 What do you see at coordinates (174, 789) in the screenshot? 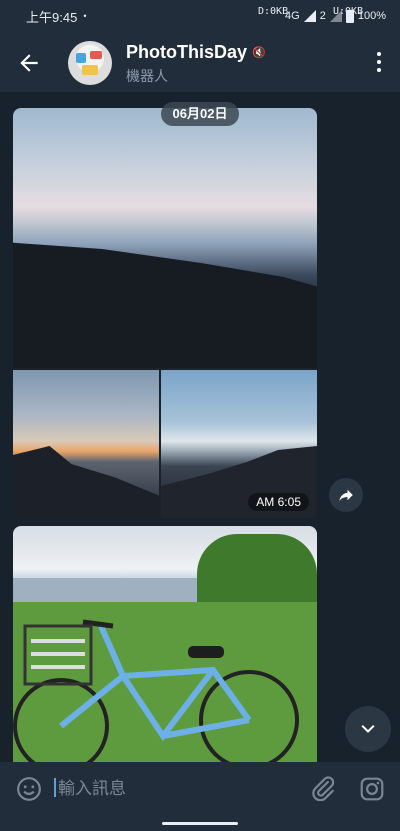
I see `message-input: 輸入訊息` at bounding box center [174, 789].